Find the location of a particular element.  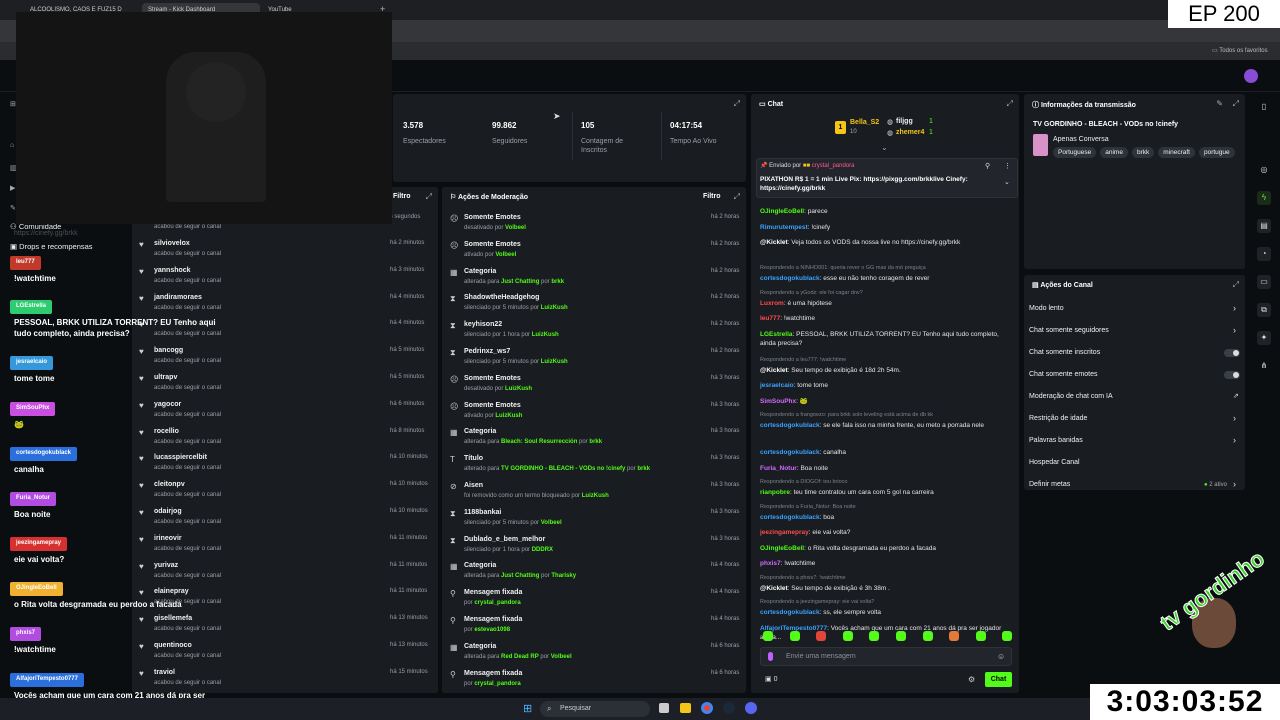

chat-input: Envie uma mensagem ☺ is located at coordinates (886, 656).